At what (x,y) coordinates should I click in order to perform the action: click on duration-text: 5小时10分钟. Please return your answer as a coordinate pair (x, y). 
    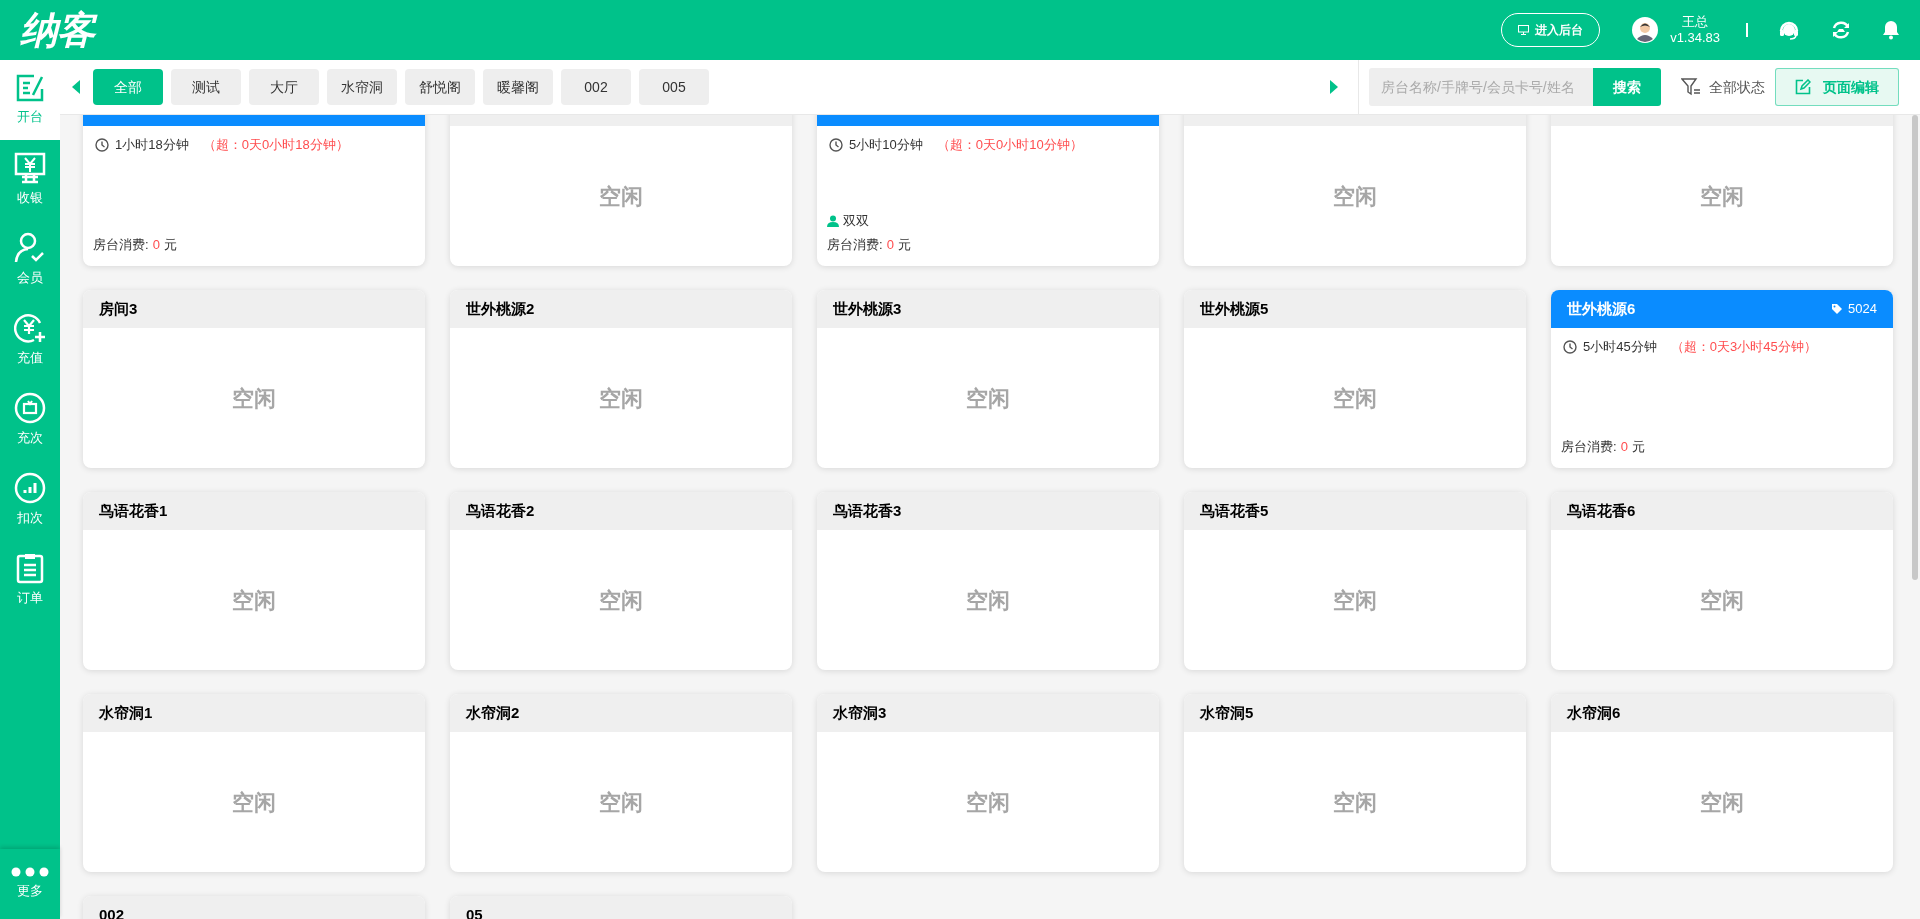
    Looking at the image, I should click on (886, 145).